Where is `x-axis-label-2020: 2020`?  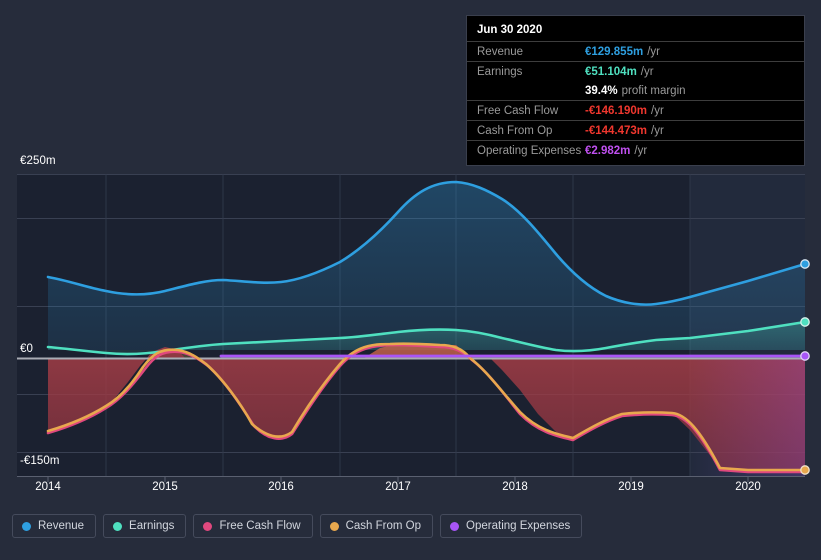 x-axis-label-2020: 2020 is located at coordinates (748, 487).